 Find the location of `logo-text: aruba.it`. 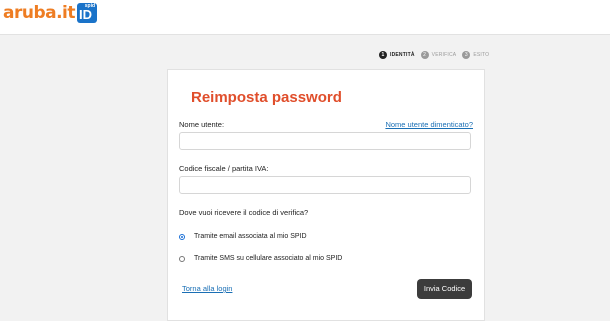

logo-text: aruba.it is located at coordinates (39, 13).